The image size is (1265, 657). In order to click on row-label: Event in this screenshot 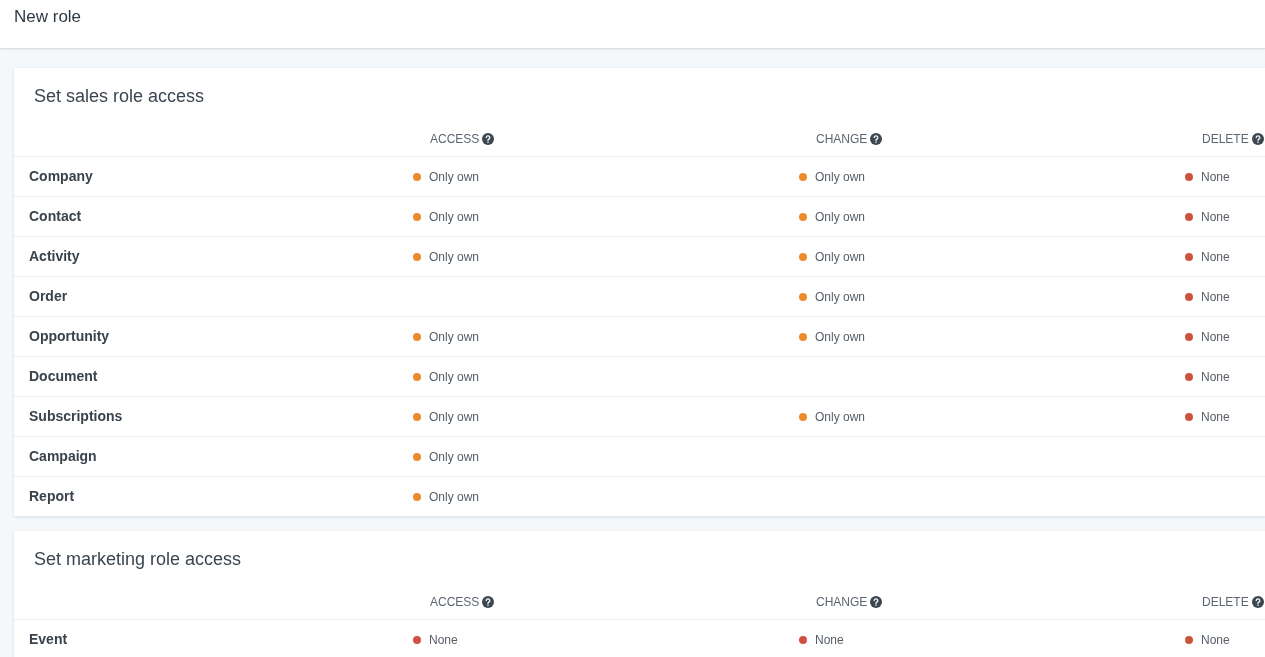, I will do `click(48, 639)`.